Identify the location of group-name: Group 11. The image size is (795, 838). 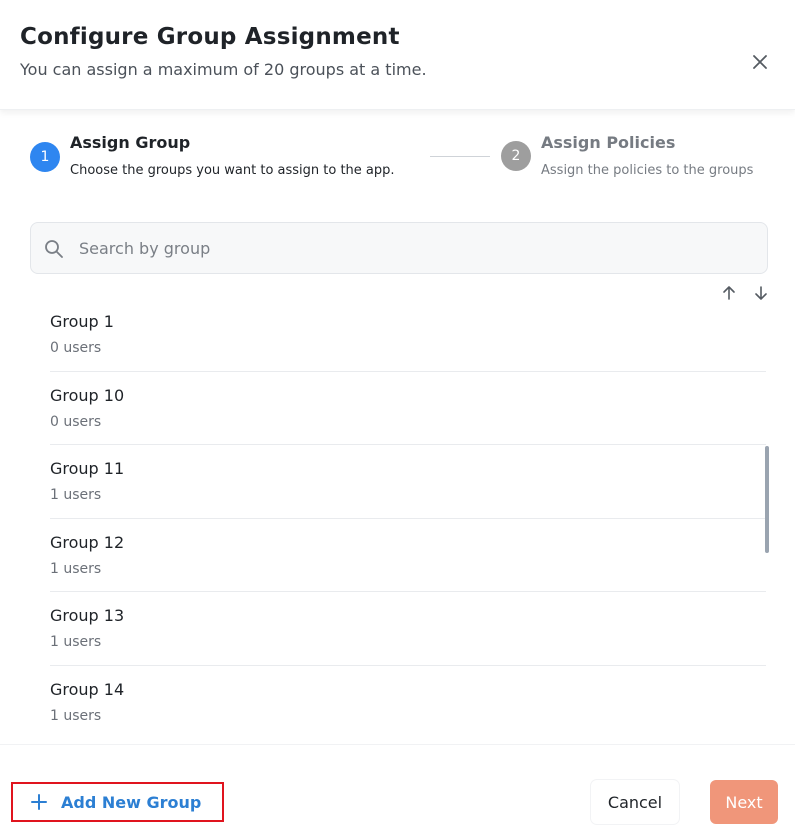
(87, 469).